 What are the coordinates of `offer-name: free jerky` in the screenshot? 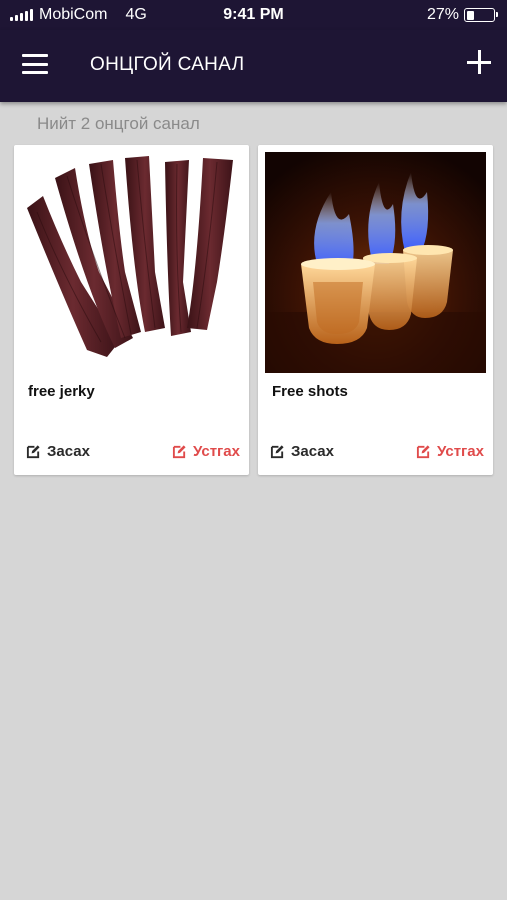 It's located at (61, 391).